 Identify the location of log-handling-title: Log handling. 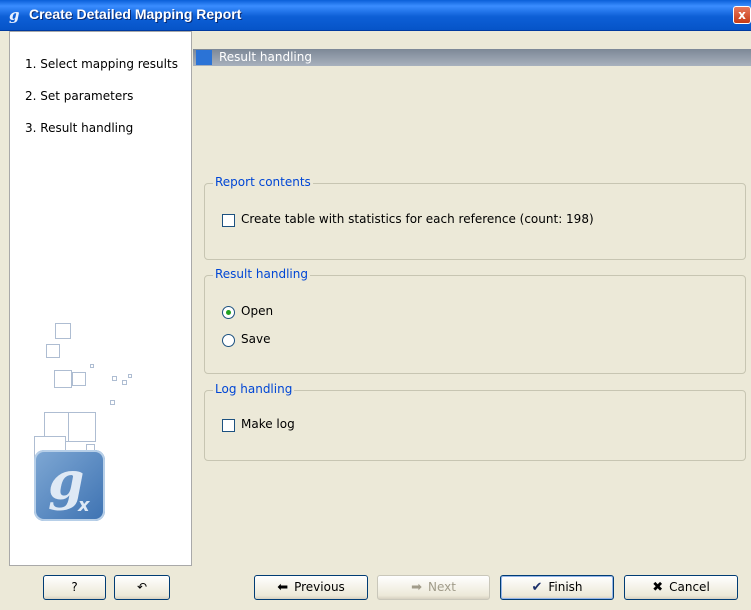
(254, 389).